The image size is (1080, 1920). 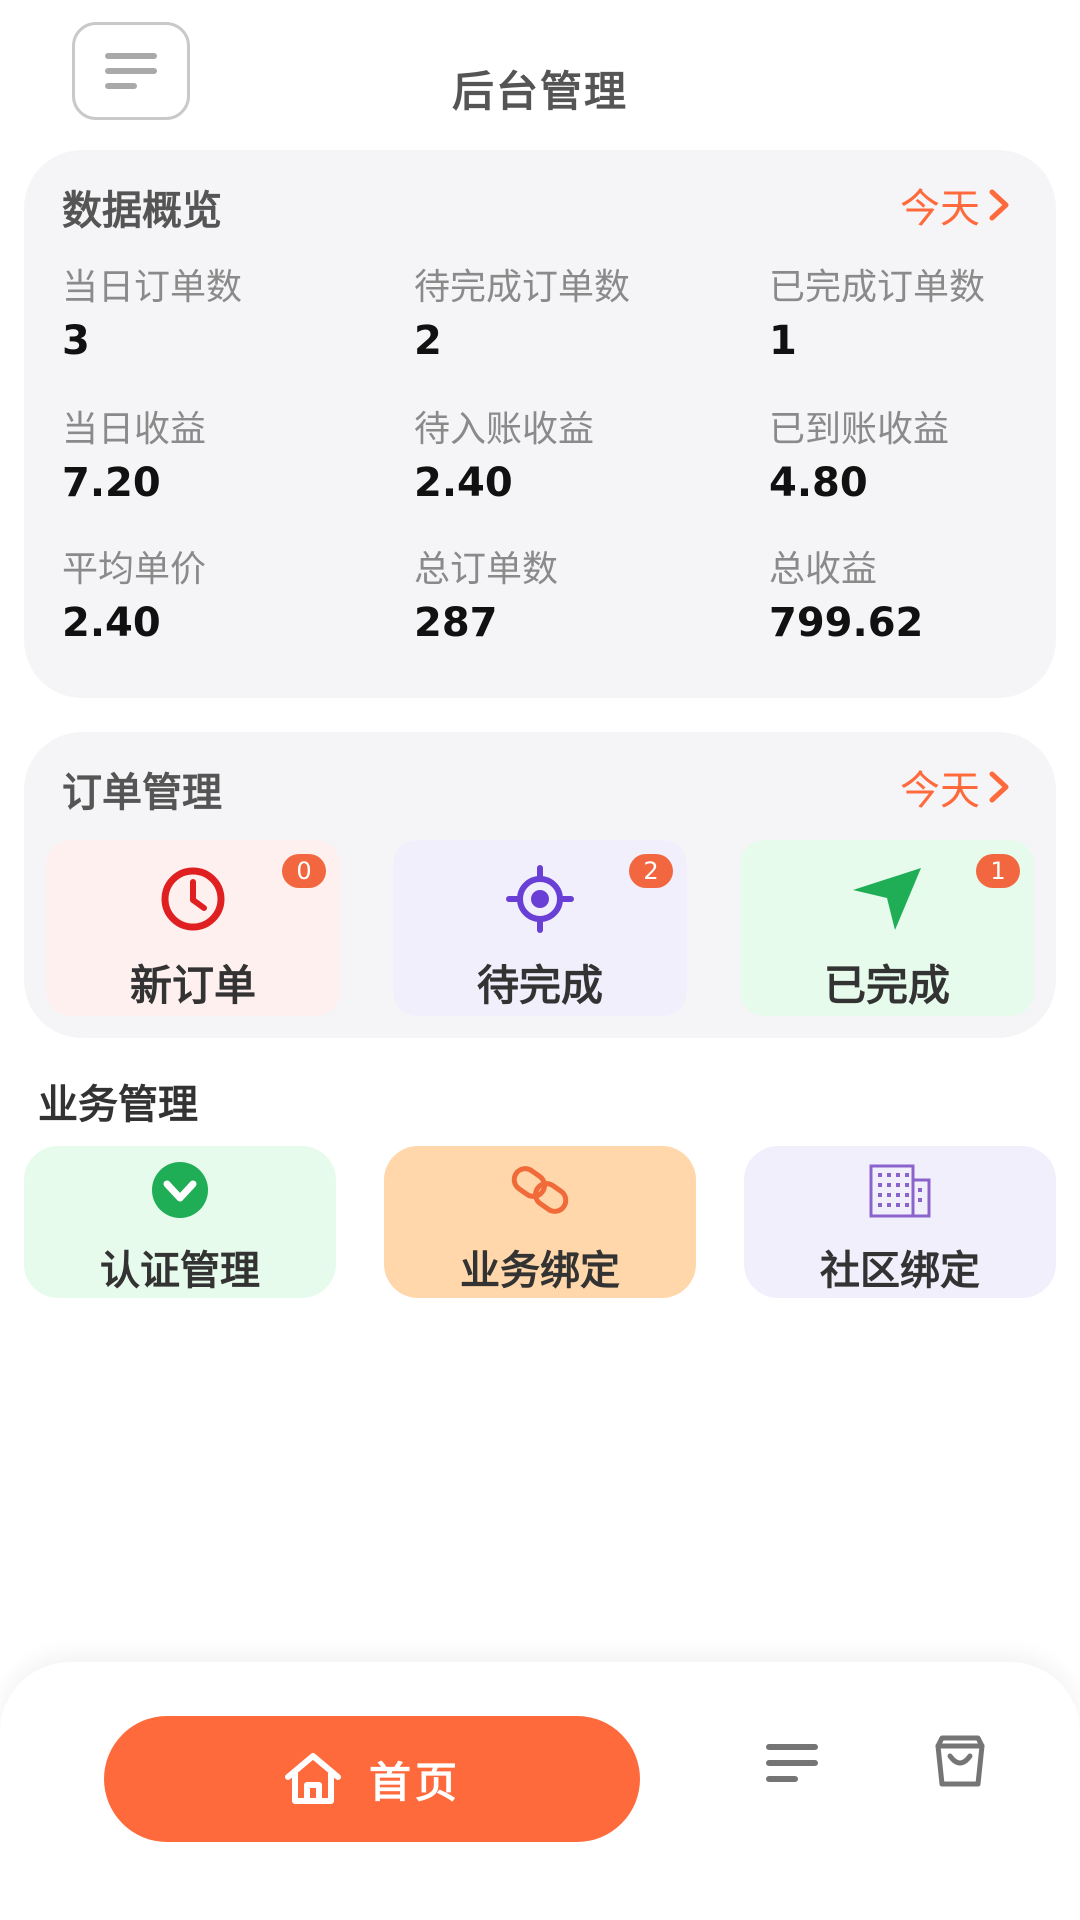 I want to click on target-icon, so click(x=540, y=899).